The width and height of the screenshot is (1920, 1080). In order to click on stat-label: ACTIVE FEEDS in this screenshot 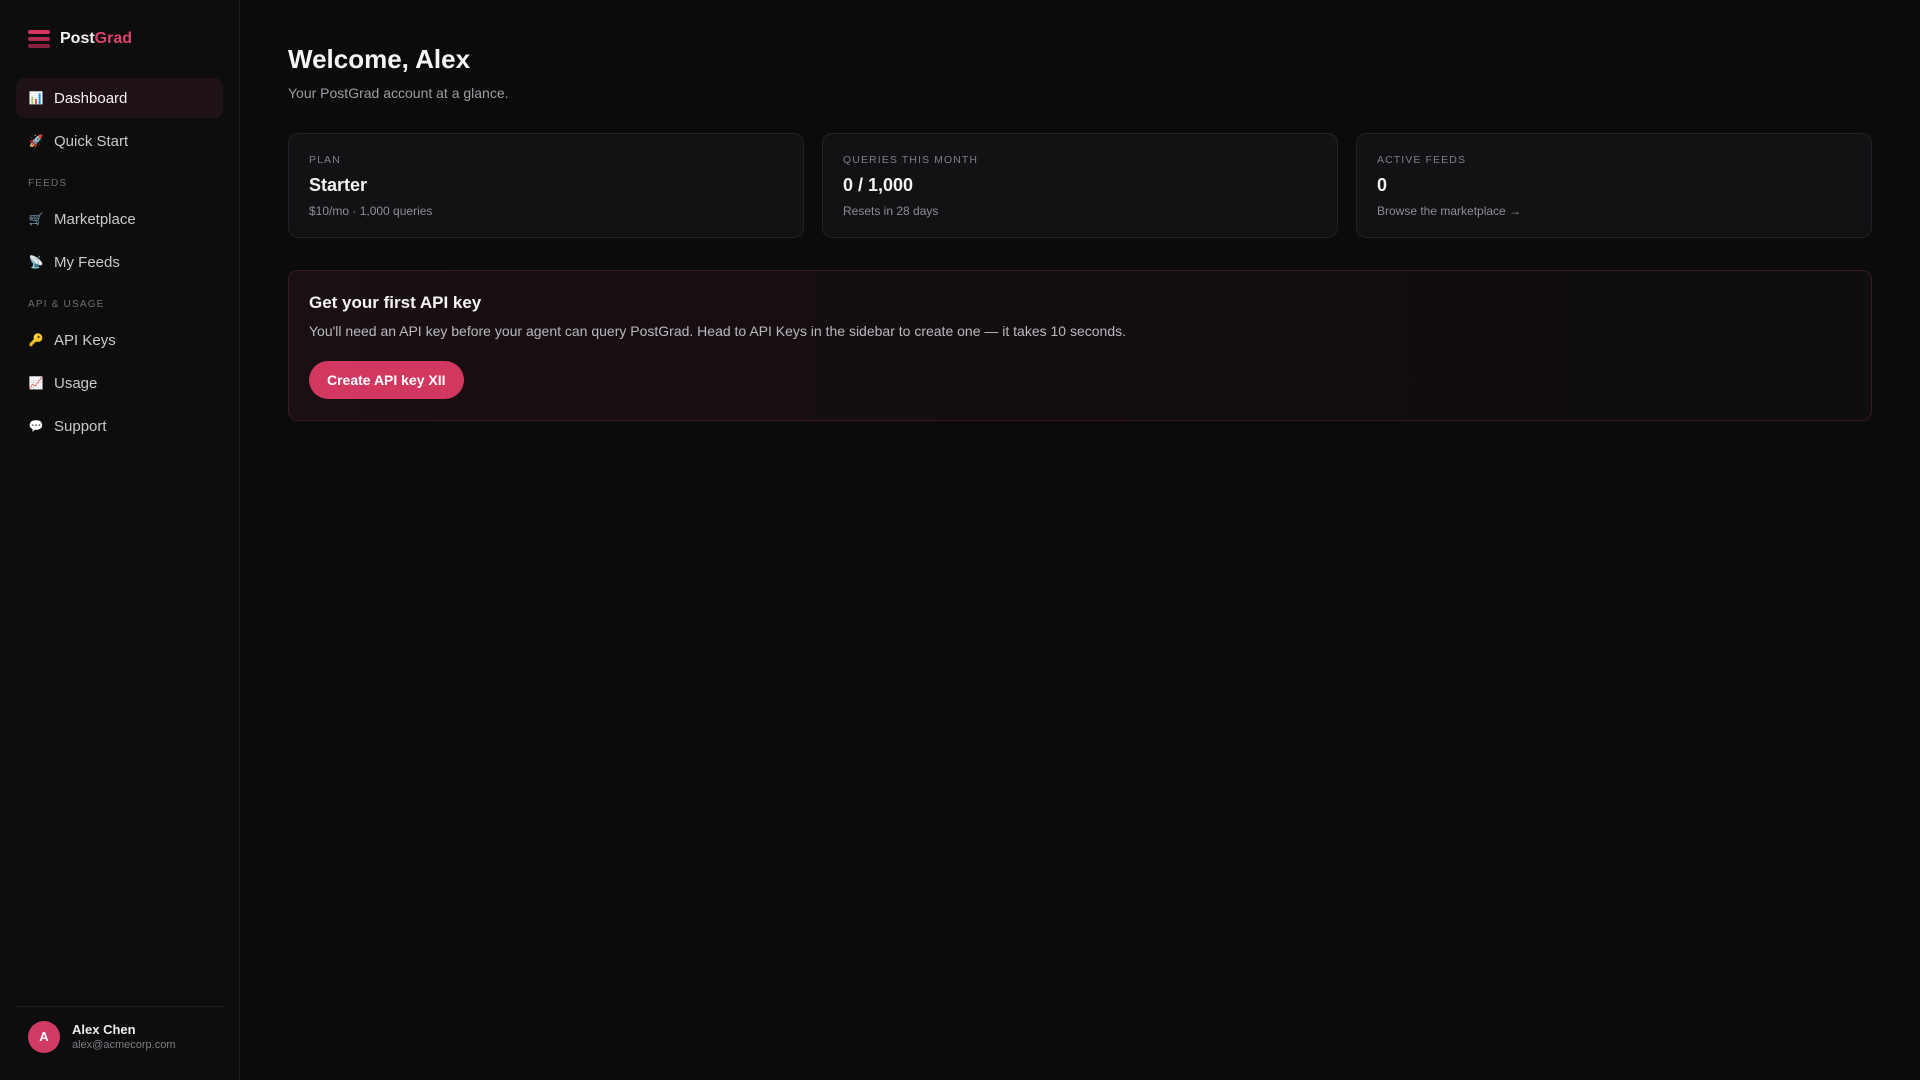, I will do `click(1422, 160)`.